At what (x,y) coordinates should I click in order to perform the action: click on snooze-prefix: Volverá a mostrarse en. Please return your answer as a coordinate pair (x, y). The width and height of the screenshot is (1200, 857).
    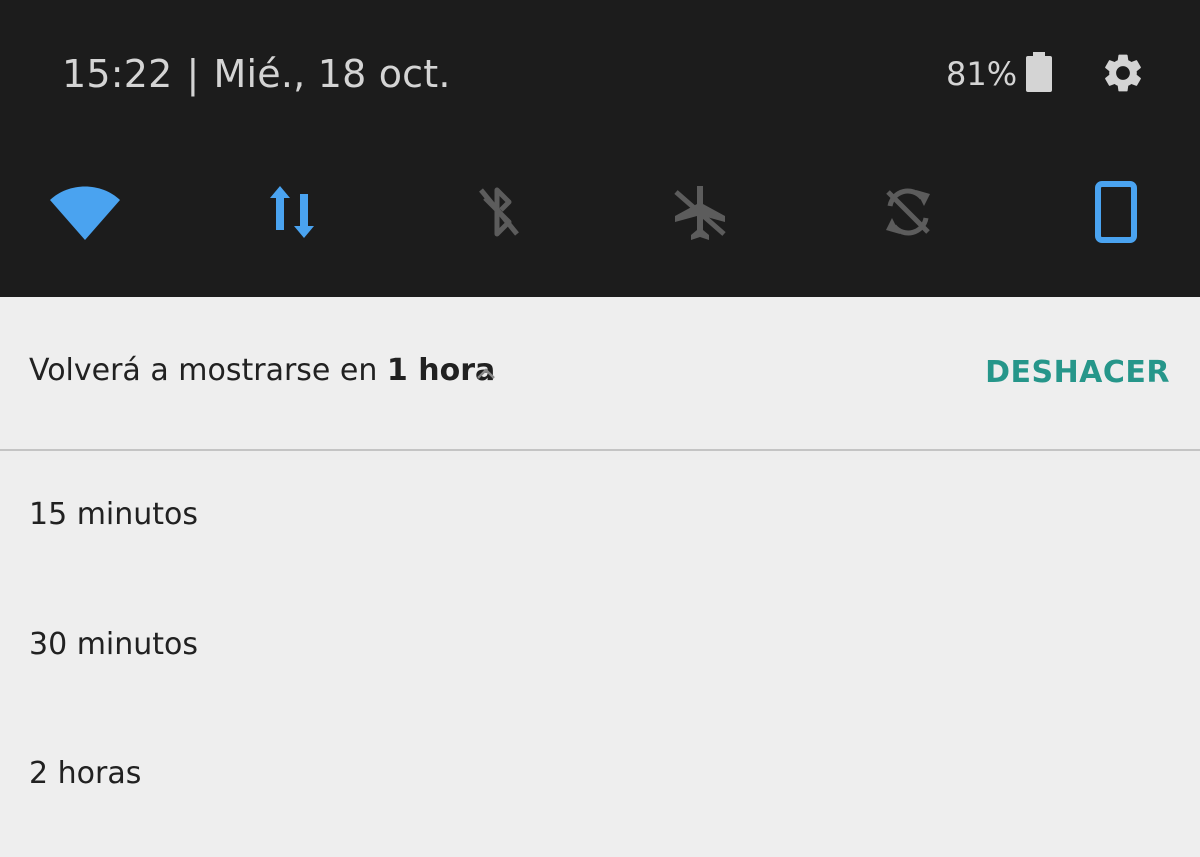
    Looking at the image, I should click on (208, 370).